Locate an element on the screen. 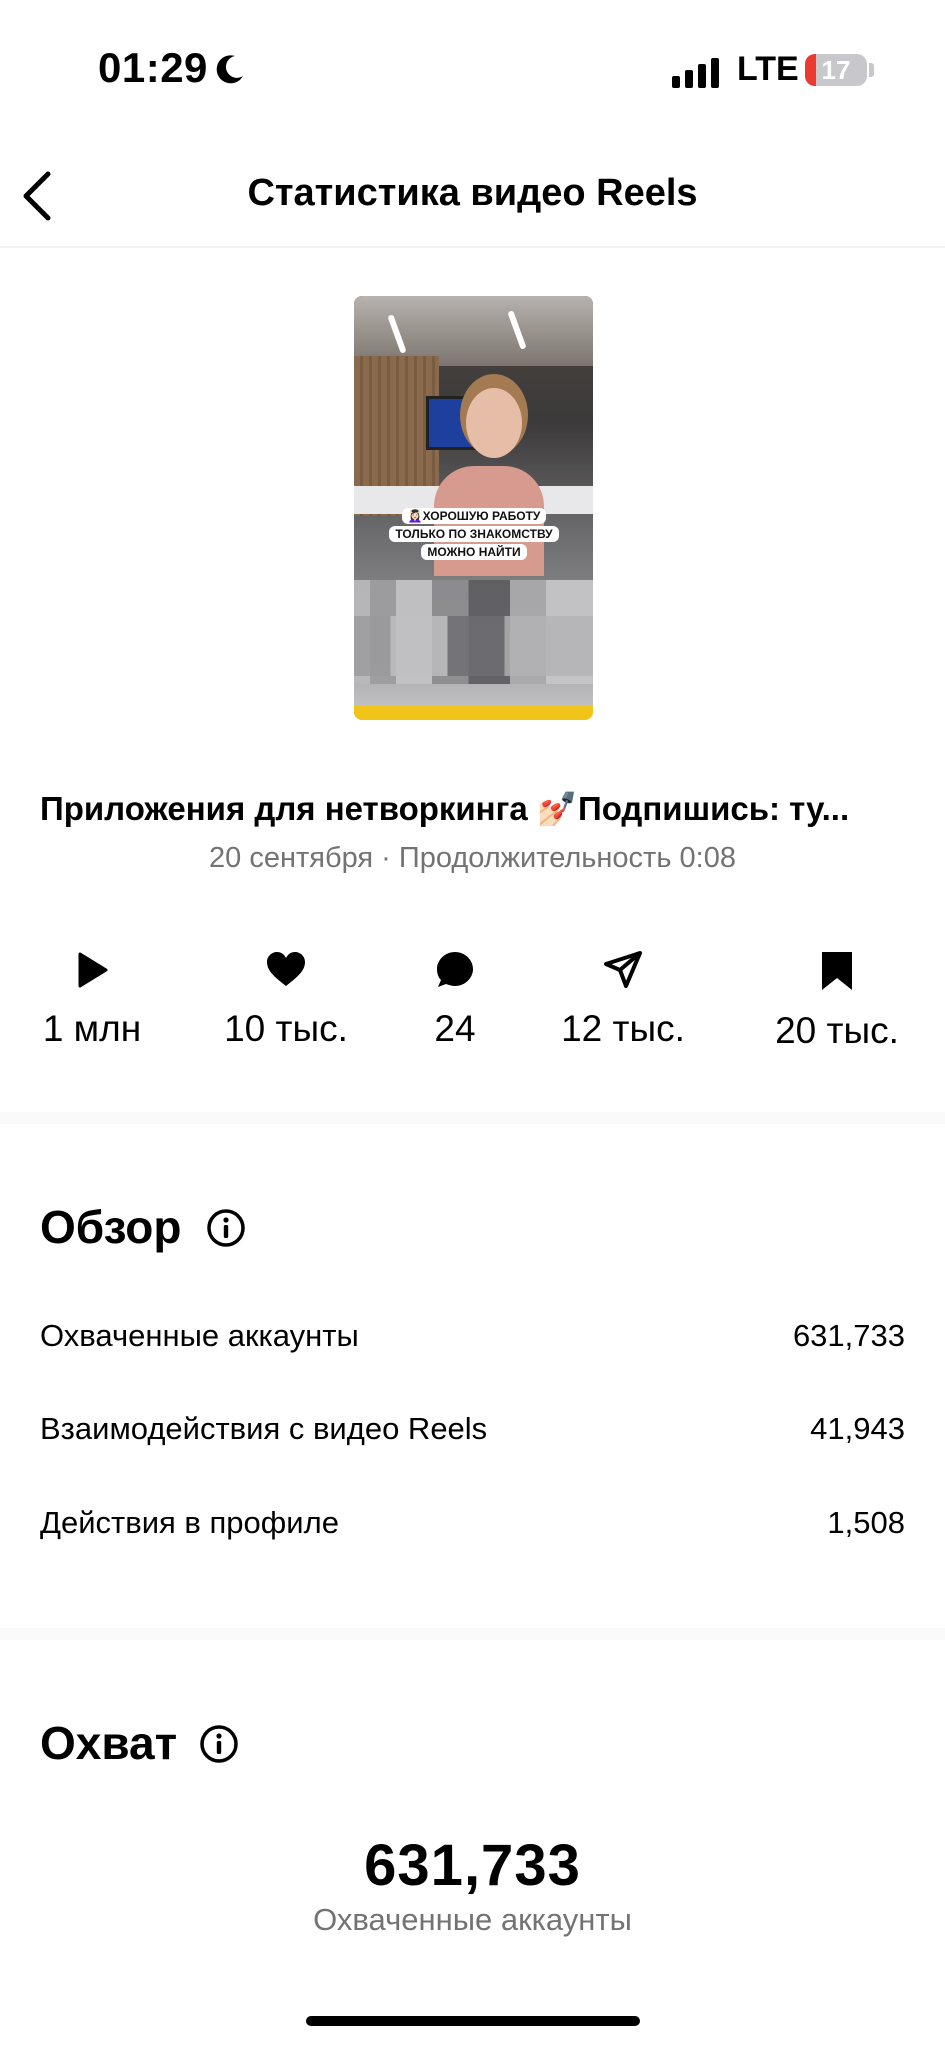  metric-plays: 1 млн is located at coordinates (92, 1000).